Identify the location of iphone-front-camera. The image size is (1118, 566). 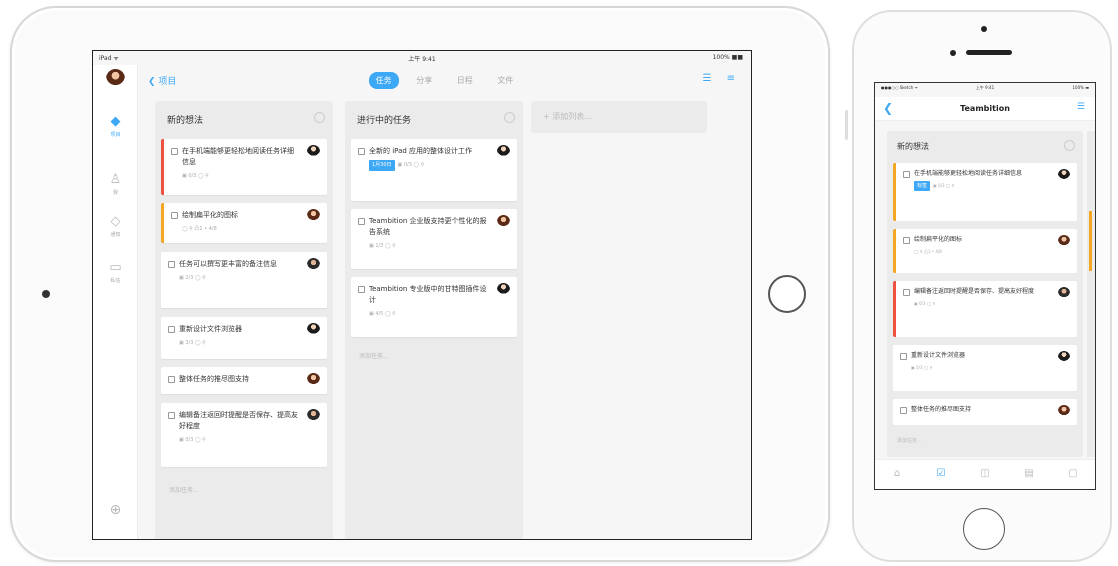
(984, 29).